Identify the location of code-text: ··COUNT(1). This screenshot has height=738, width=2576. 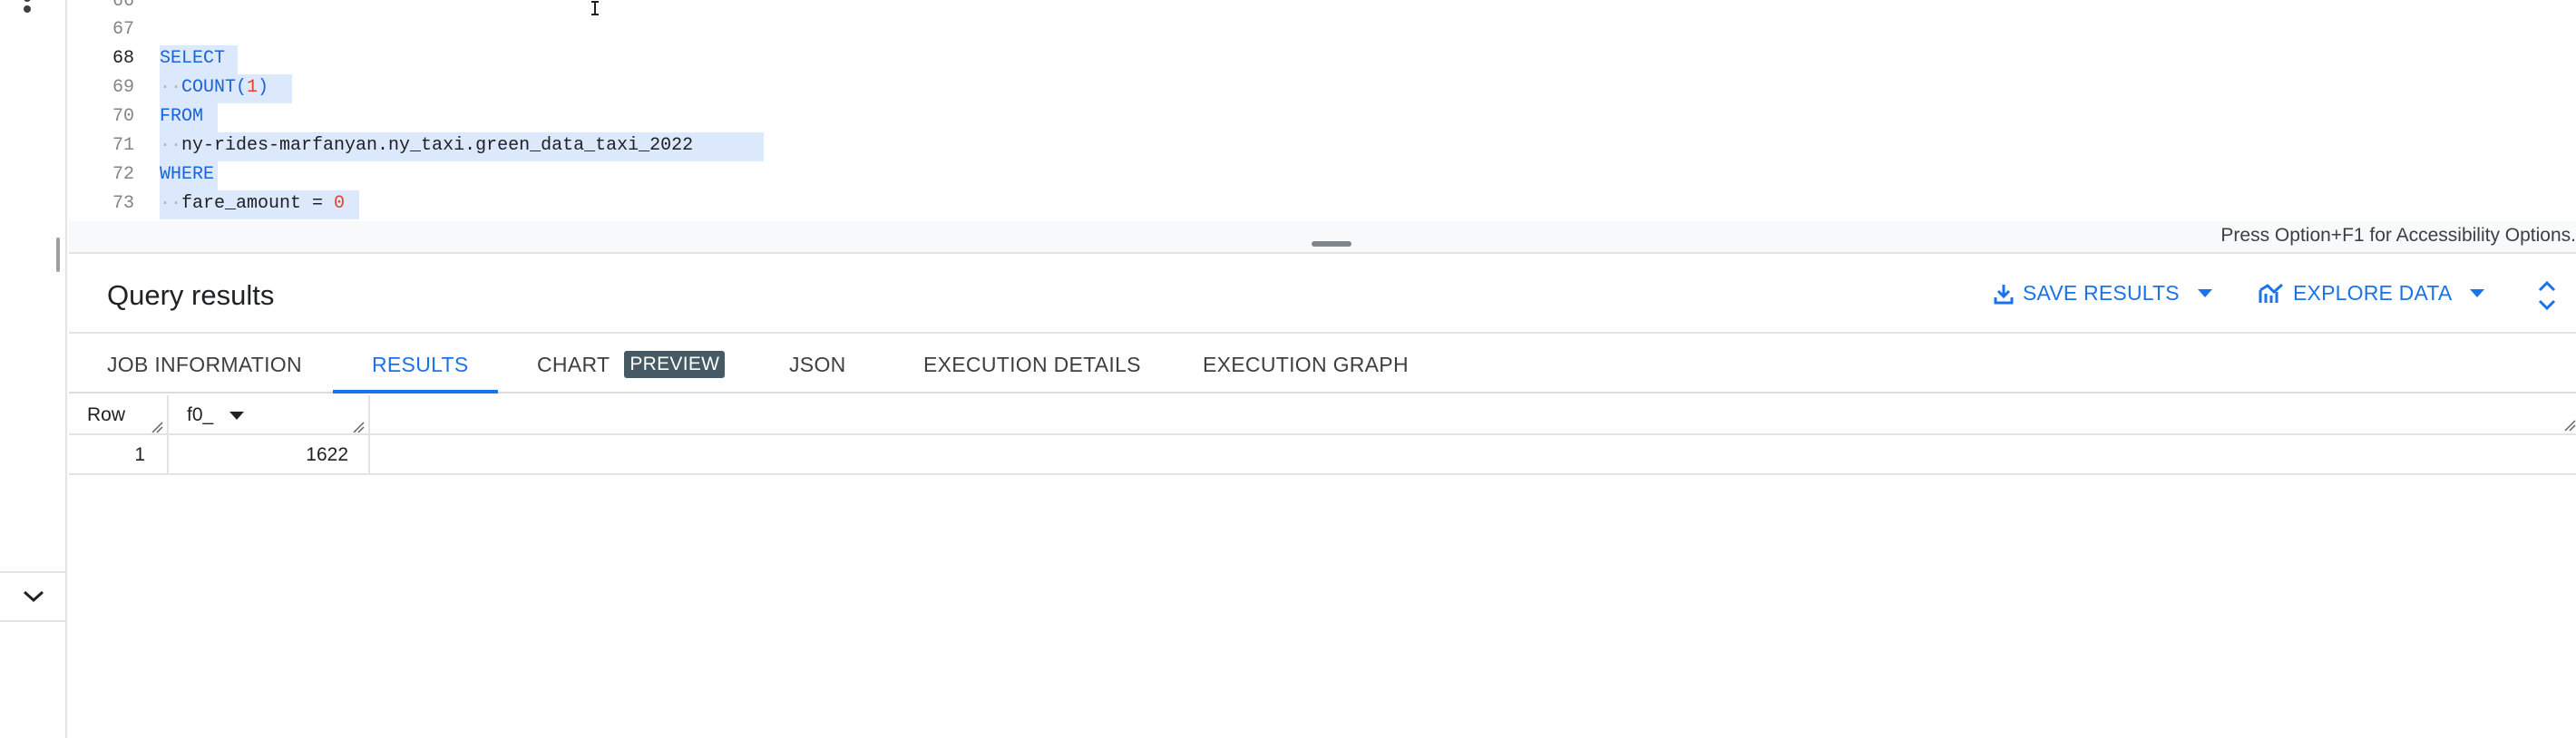
(214, 87).